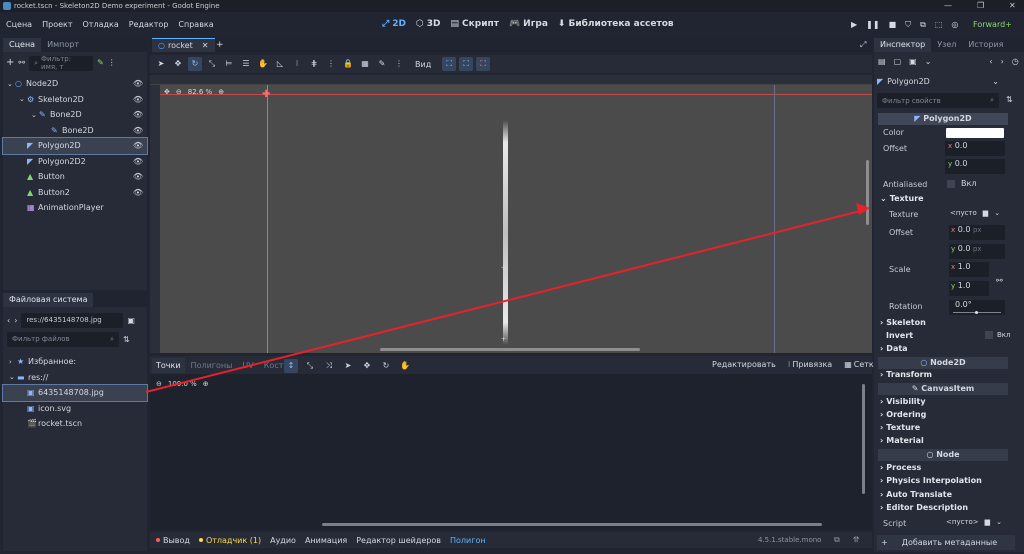 Image resolution: width=1024 pixels, height=554 pixels. I want to click on bottom-tab-5: Полигон, so click(468, 540).